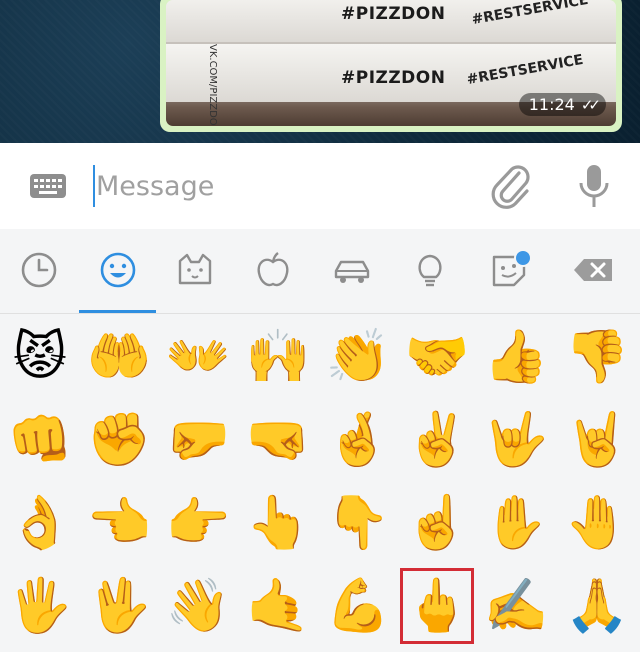  I want to click on backspace-icon, so click(593, 270).